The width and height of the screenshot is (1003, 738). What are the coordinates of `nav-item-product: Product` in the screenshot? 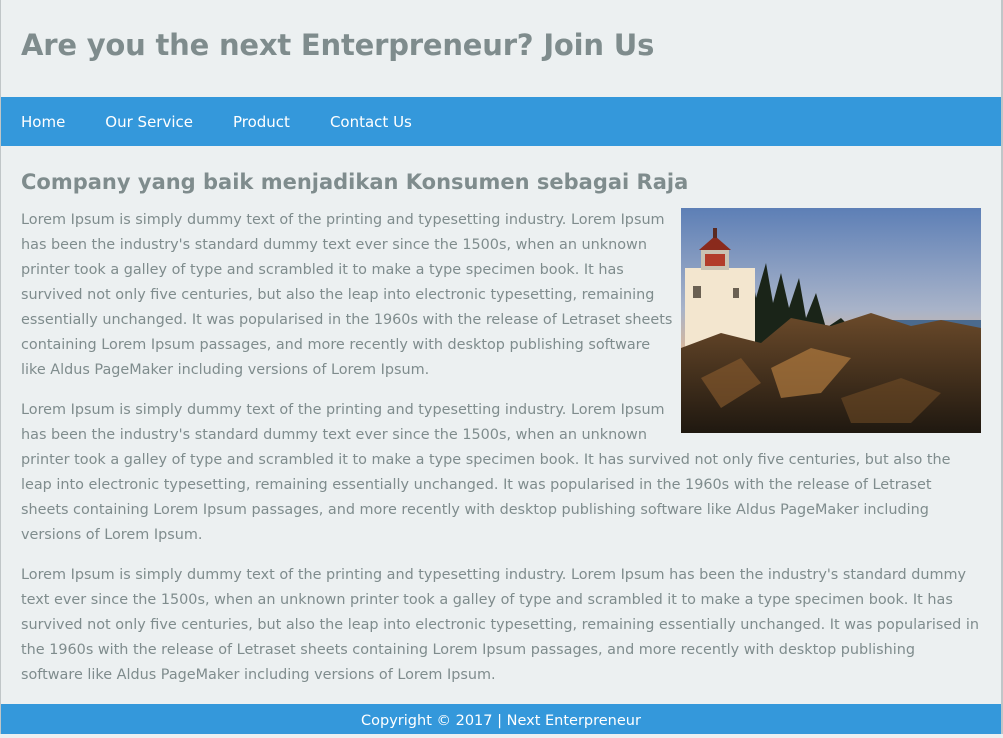 It's located at (261, 122).